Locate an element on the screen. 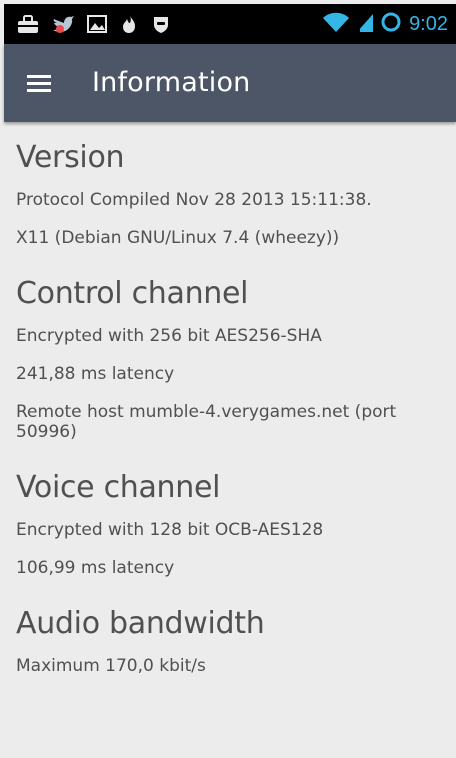 The height and width of the screenshot is (758, 456). section-title-voice-channel: Voice channel is located at coordinates (118, 487).